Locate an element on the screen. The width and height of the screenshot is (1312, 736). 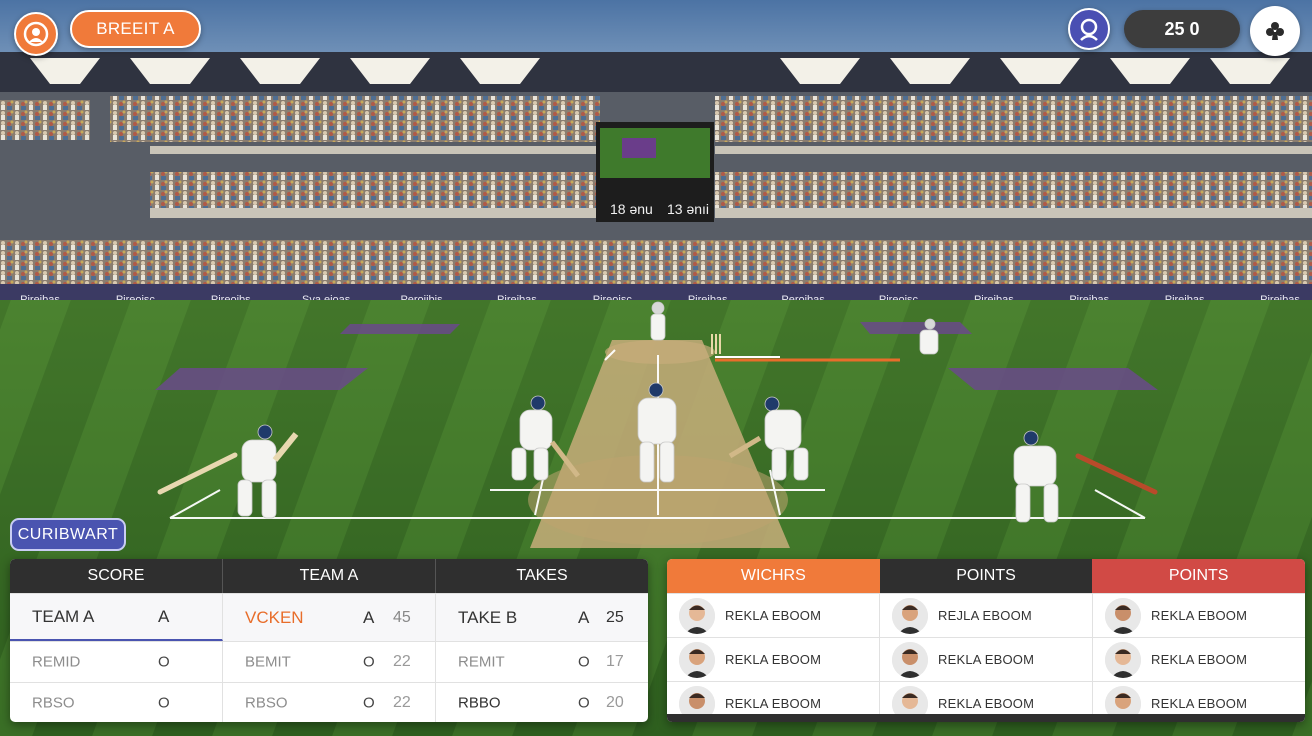
tab-wickets: WICHRS is located at coordinates (773, 576).